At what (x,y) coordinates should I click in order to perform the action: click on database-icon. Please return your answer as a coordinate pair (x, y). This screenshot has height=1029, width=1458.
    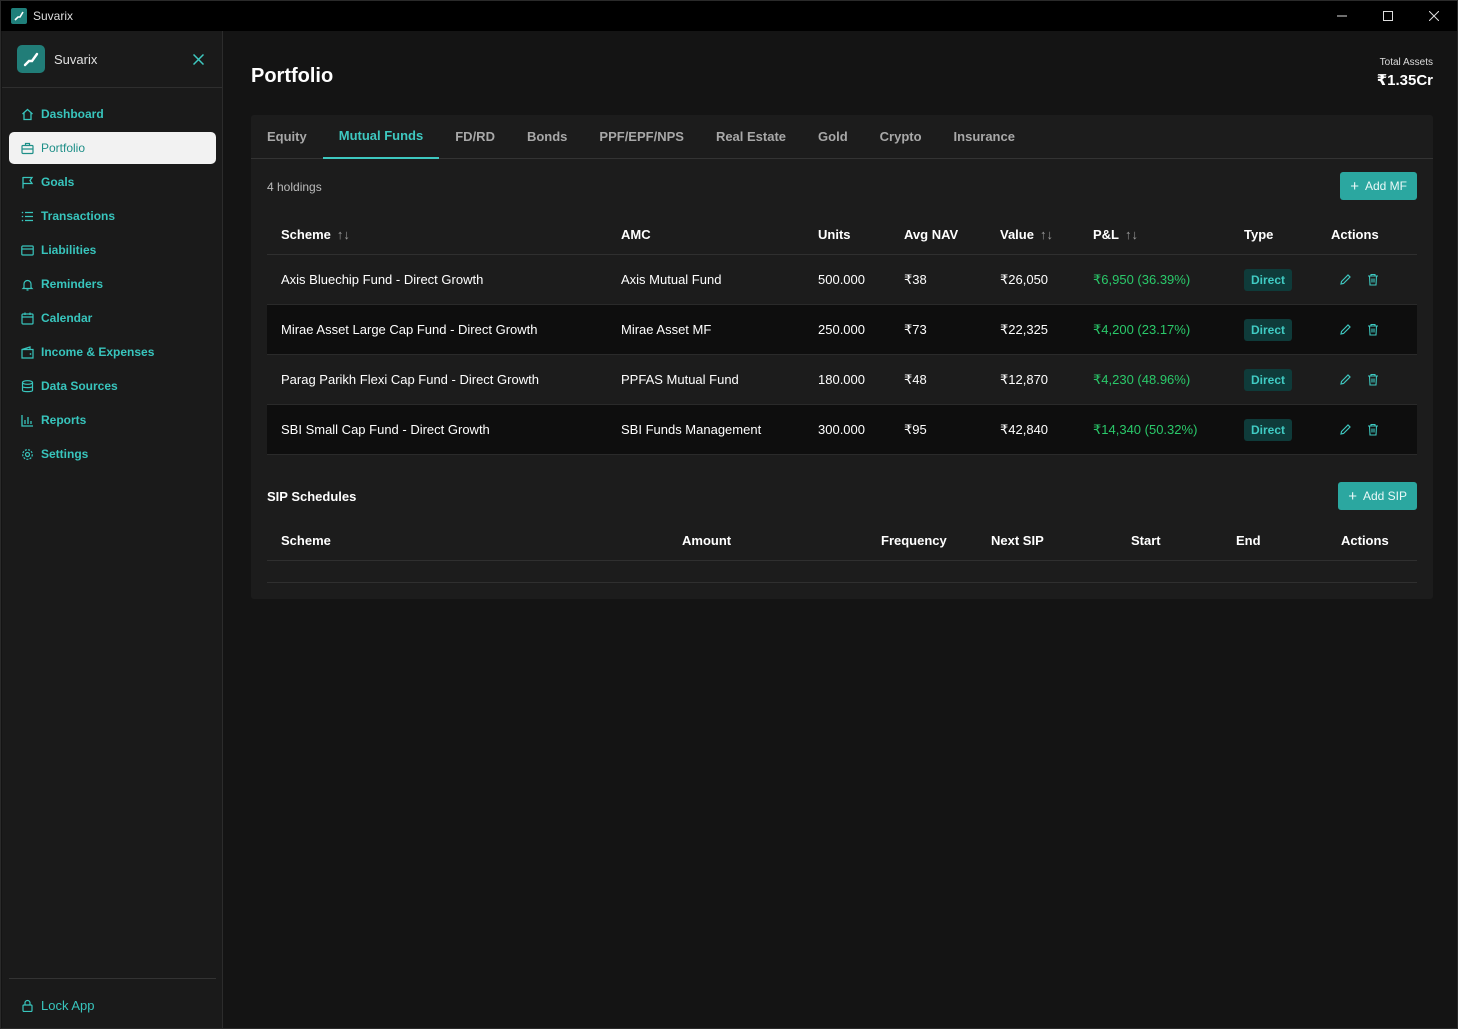
    Looking at the image, I should click on (27, 386).